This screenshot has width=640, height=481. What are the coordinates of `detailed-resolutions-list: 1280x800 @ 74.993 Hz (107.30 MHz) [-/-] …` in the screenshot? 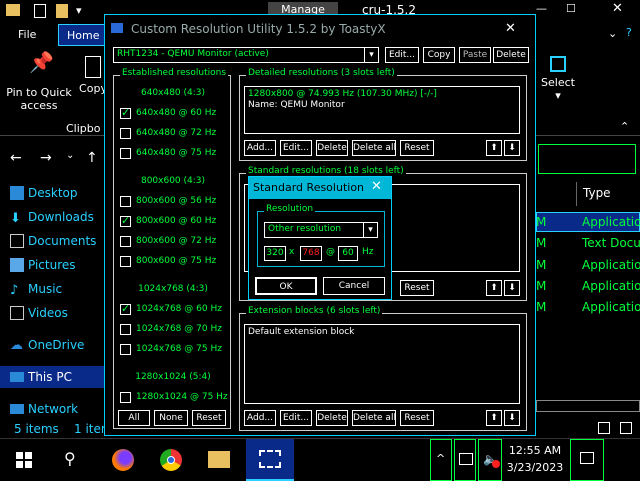 It's located at (382, 110).